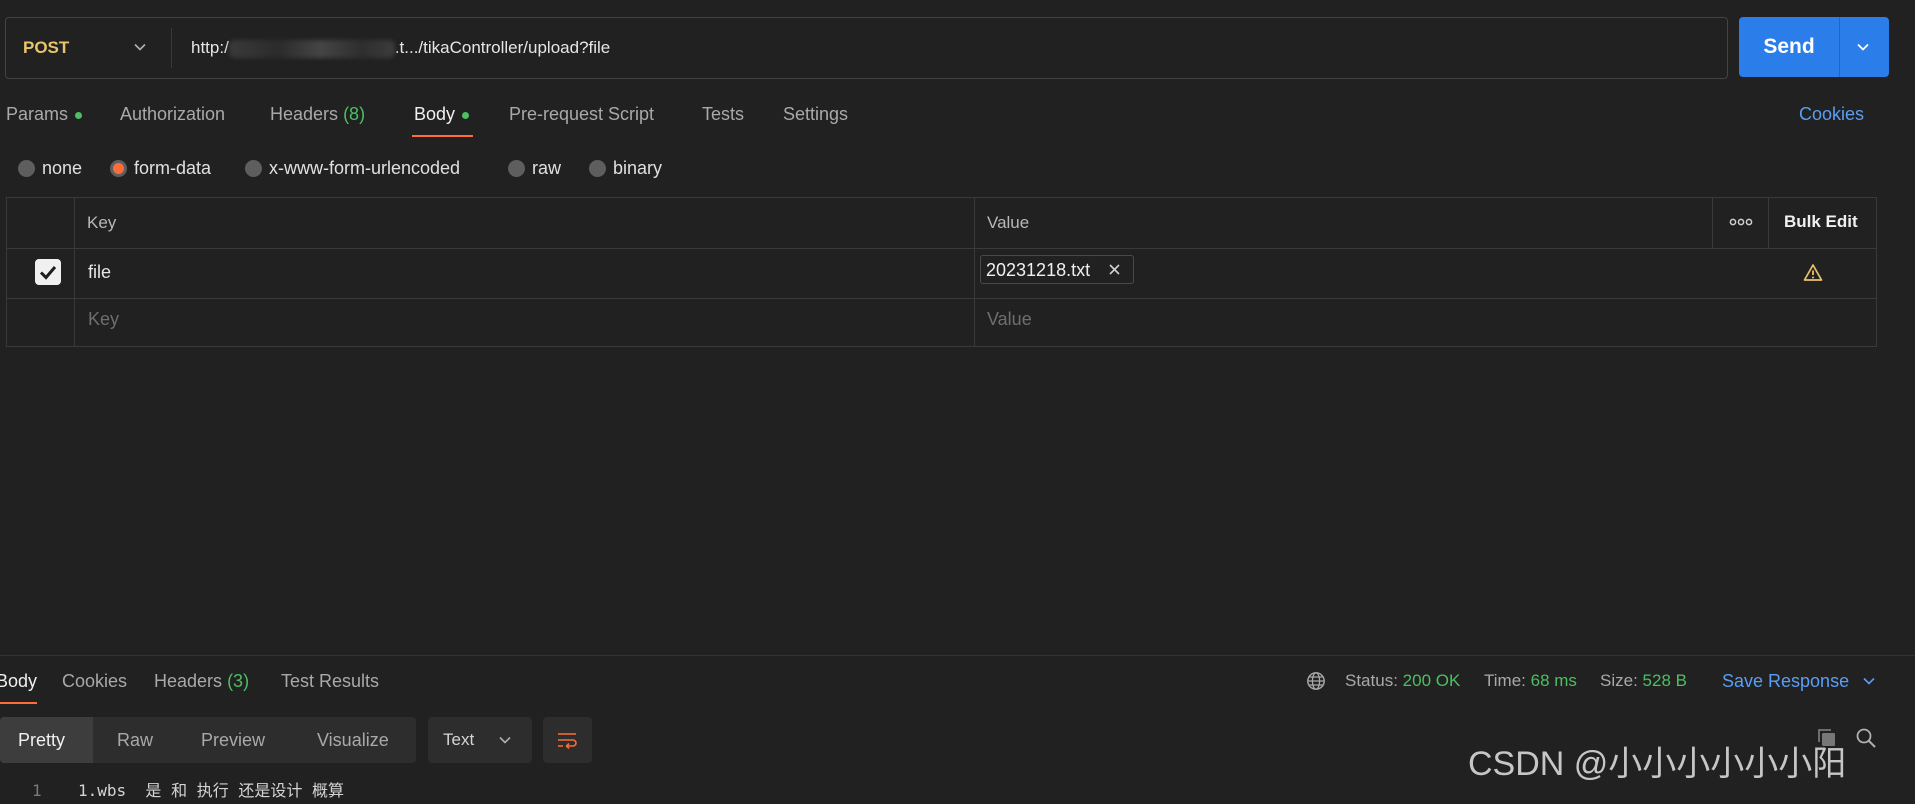 The height and width of the screenshot is (804, 1915). Describe the element at coordinates (233, 740) in the screenshot. I see `format-preview: Preview` at that location.